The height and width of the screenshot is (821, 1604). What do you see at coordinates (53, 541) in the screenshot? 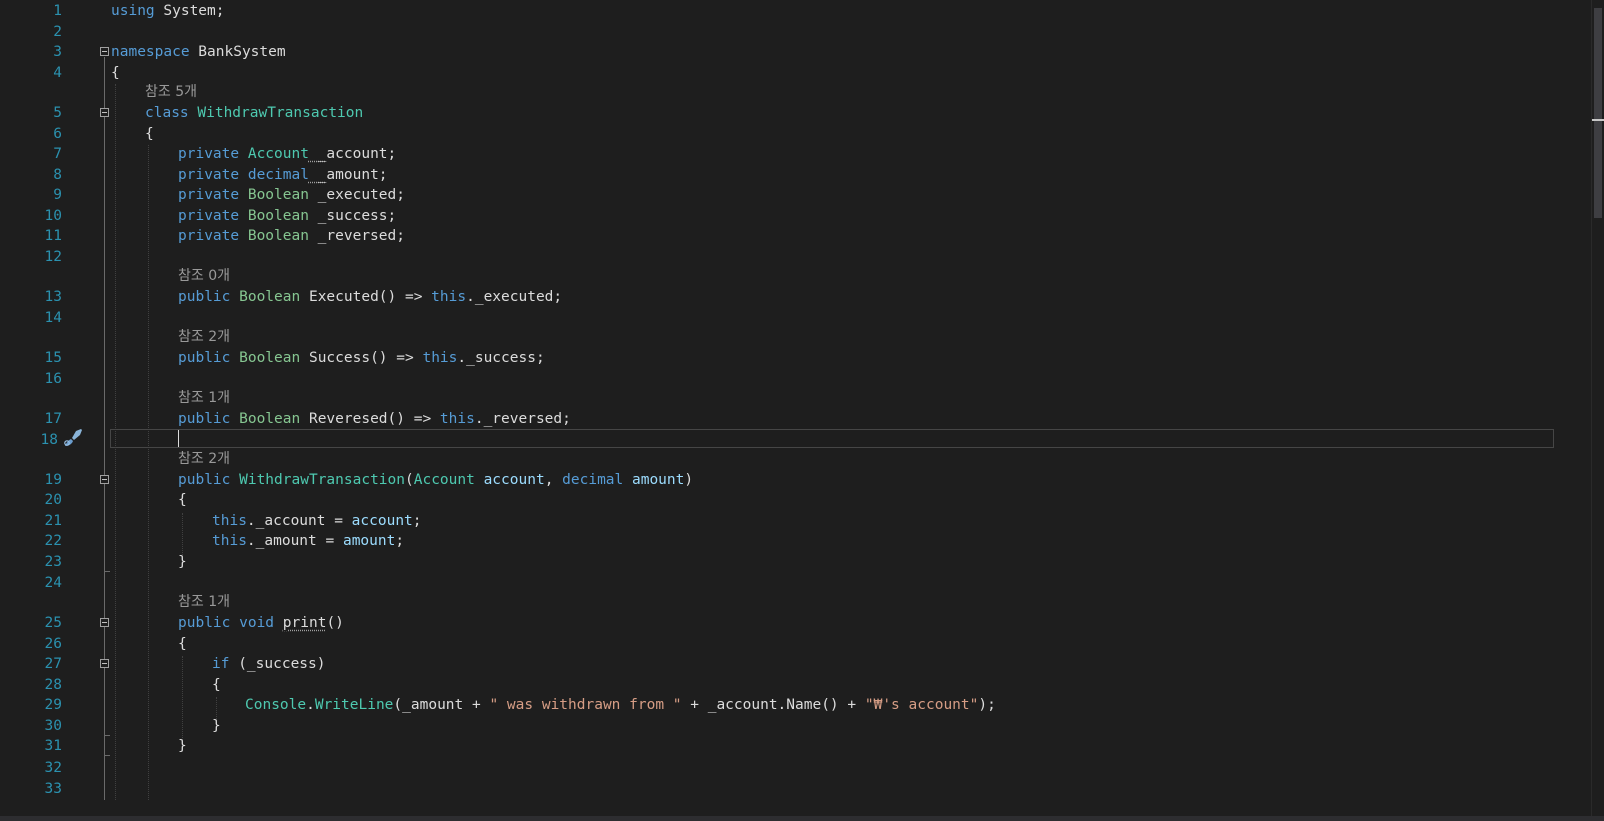
I see `line-number: 22` at bounding box center [53, 541].